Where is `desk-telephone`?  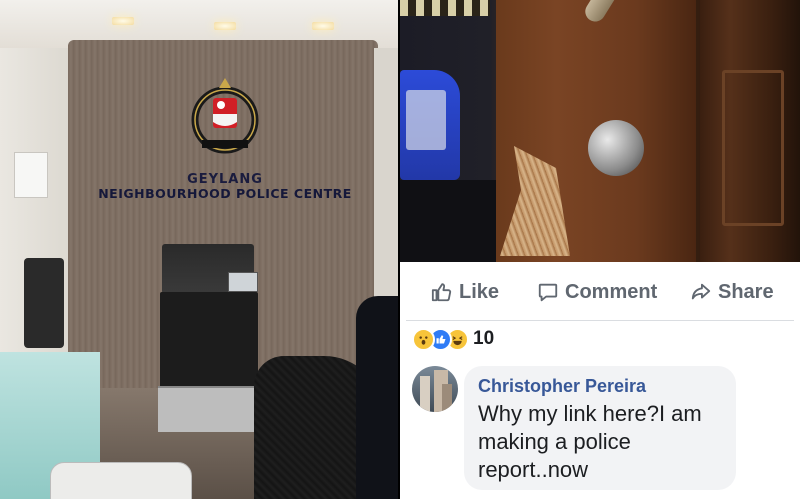 desk-telephone is located at coordinates (121, 480).